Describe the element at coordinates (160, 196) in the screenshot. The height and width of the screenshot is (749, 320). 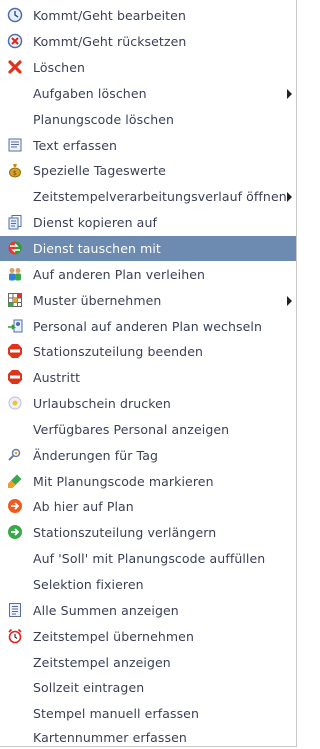
I see `menu-item-label: Zeitstempelverarbeitungsverlauf öffnen` at that location.